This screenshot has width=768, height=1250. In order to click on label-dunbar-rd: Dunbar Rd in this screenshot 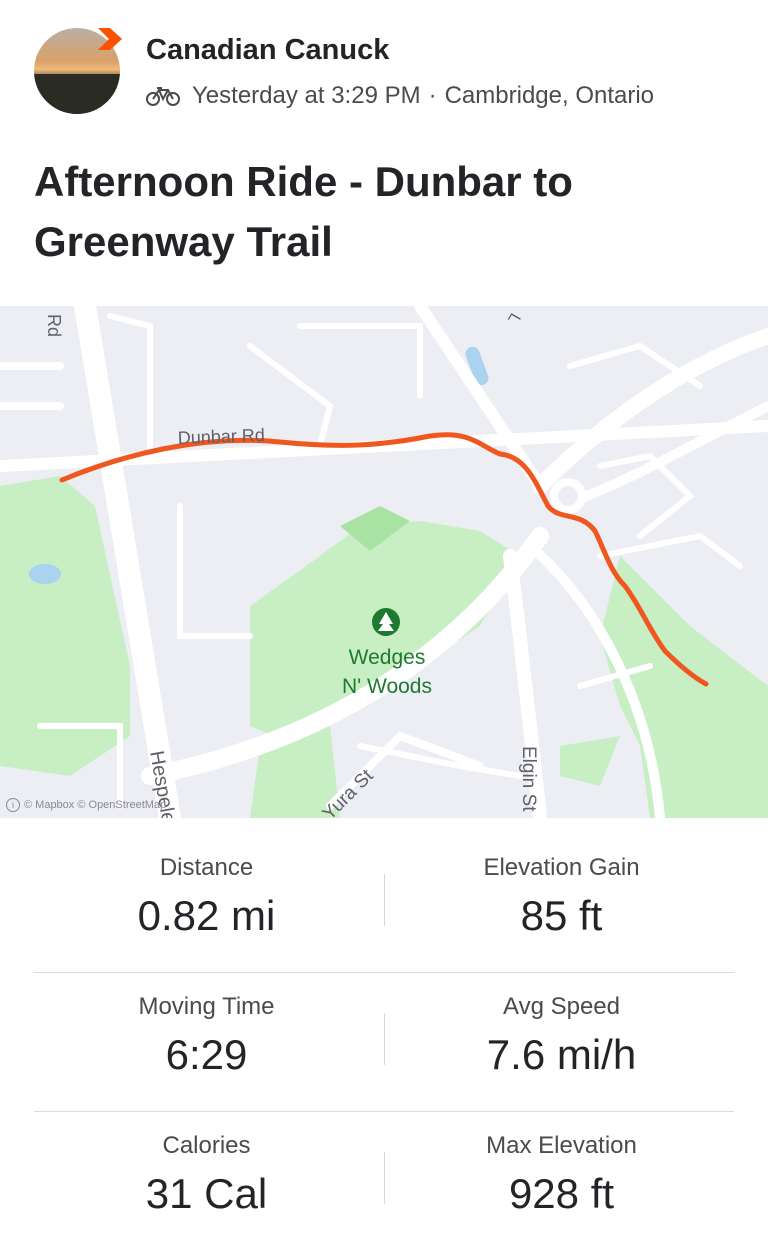, I will do `click(221, 436)`.